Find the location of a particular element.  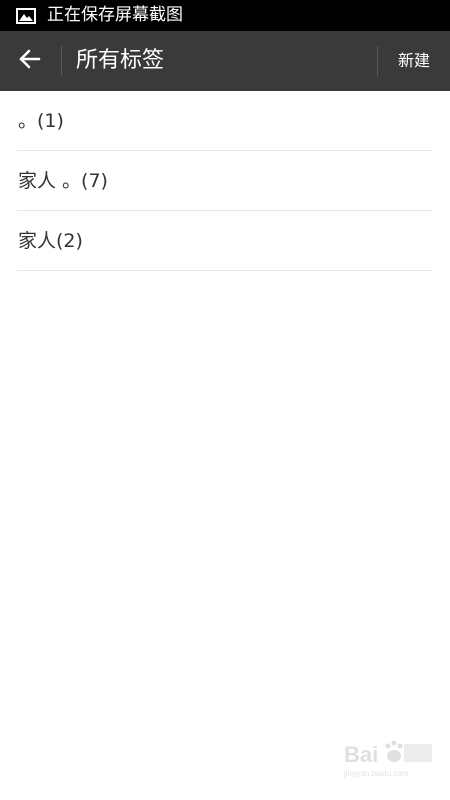

svg-text: jingyan.baidu.com is located at coordinates (376, 773).